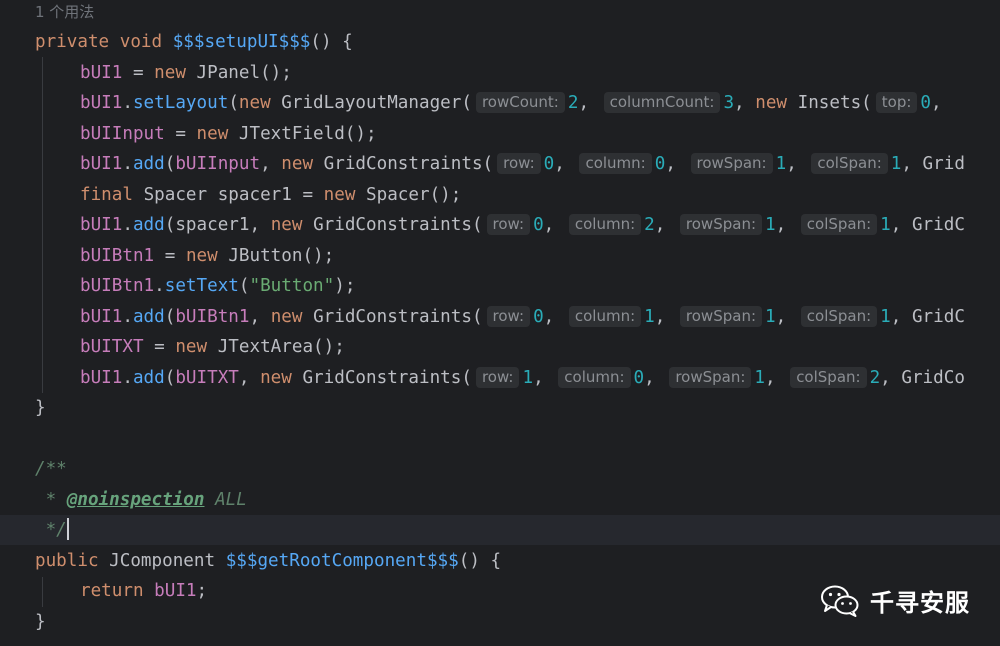 This screenshot has width=1000, height=646. Describe the element at coordinates (72, 560) in the screenshot. I see `keyword: public` at that location.